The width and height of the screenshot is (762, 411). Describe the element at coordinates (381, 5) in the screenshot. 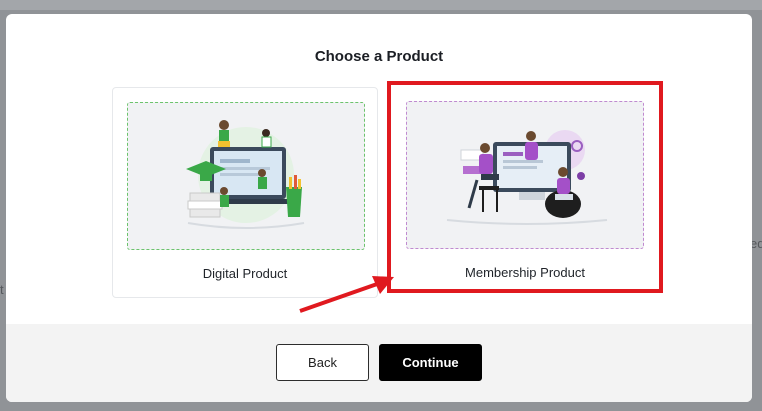

I see `background-app-header` at that location.